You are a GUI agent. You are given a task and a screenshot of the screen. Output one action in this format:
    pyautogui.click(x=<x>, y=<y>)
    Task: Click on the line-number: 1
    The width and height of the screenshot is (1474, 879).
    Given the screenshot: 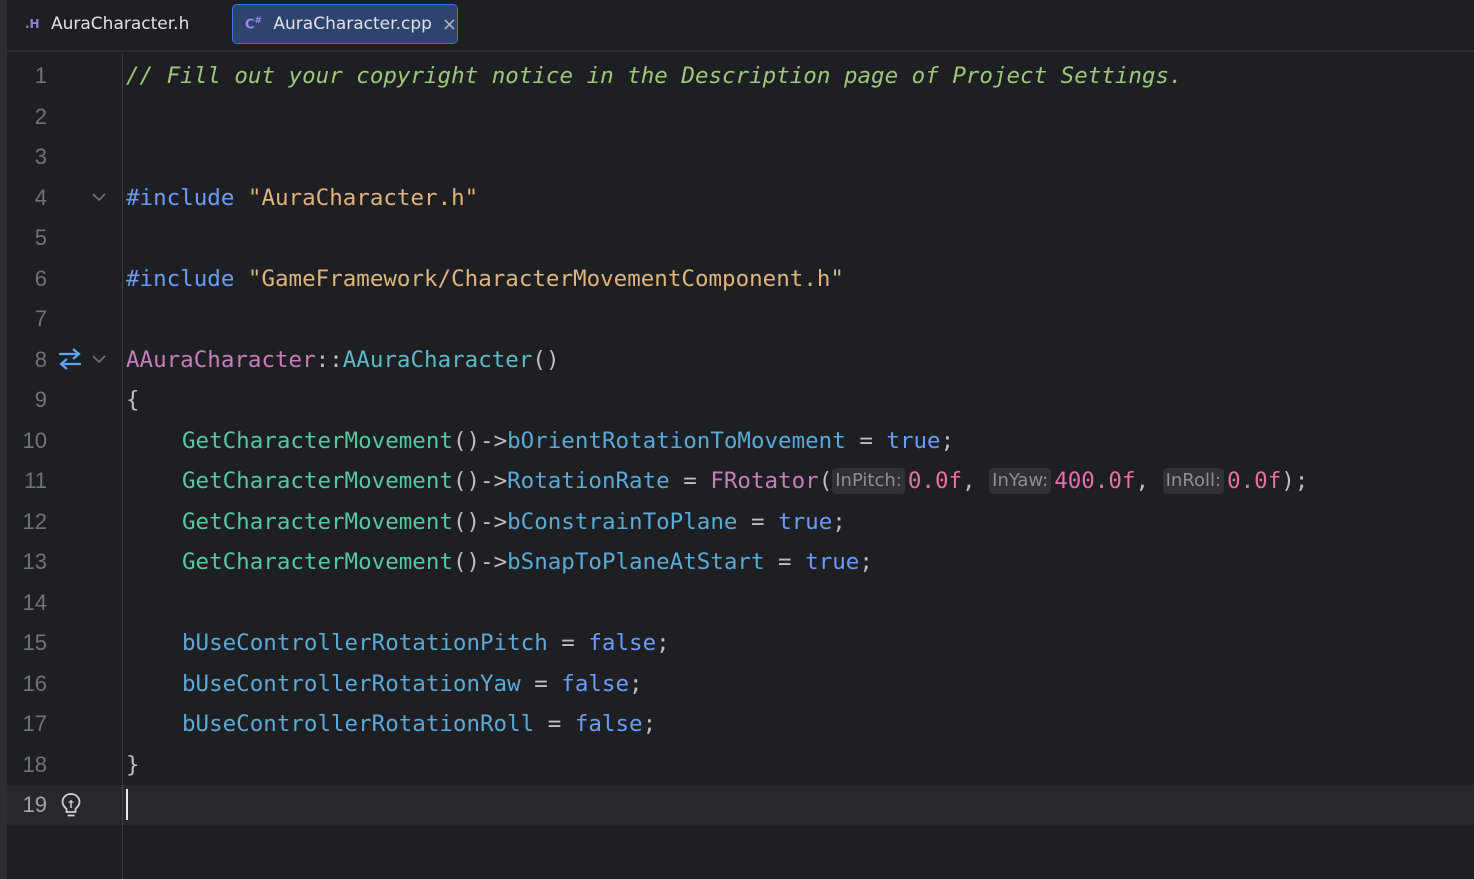 What is the action you would take?
    pyautogui.click(x=40, y=75)
    